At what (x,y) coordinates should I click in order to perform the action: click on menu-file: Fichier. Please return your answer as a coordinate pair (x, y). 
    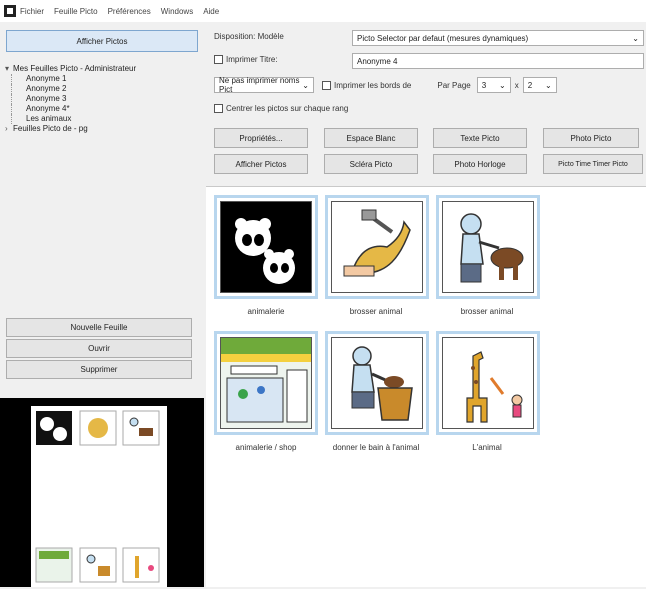
    Looking at the image, I should click on (32, 11).